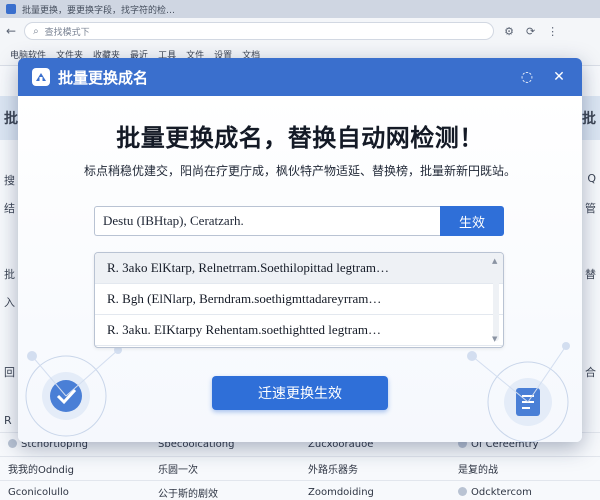  Describe the element at coordinates (267, 221) in the screenshot. I see `search-input` at that location.